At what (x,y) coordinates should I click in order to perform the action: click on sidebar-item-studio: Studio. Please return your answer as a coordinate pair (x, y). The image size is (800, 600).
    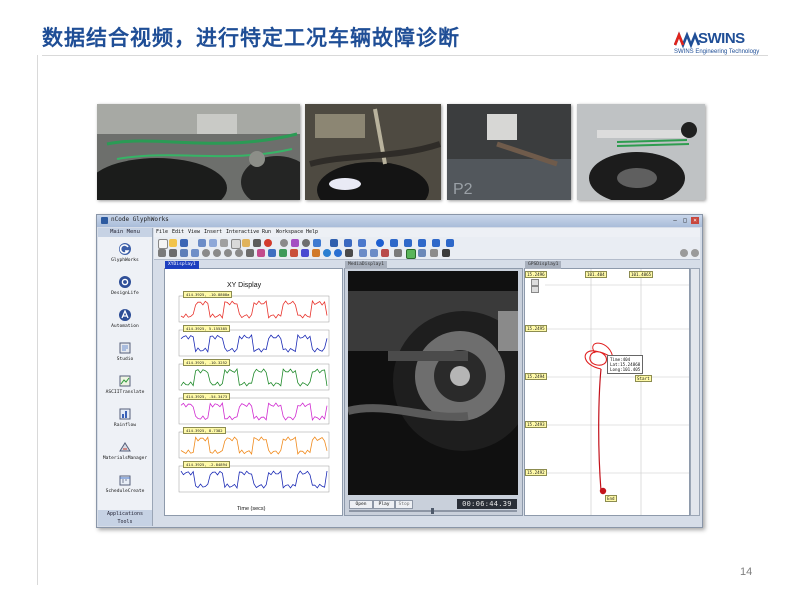
    Looking at the image, I should click on (125, 354).